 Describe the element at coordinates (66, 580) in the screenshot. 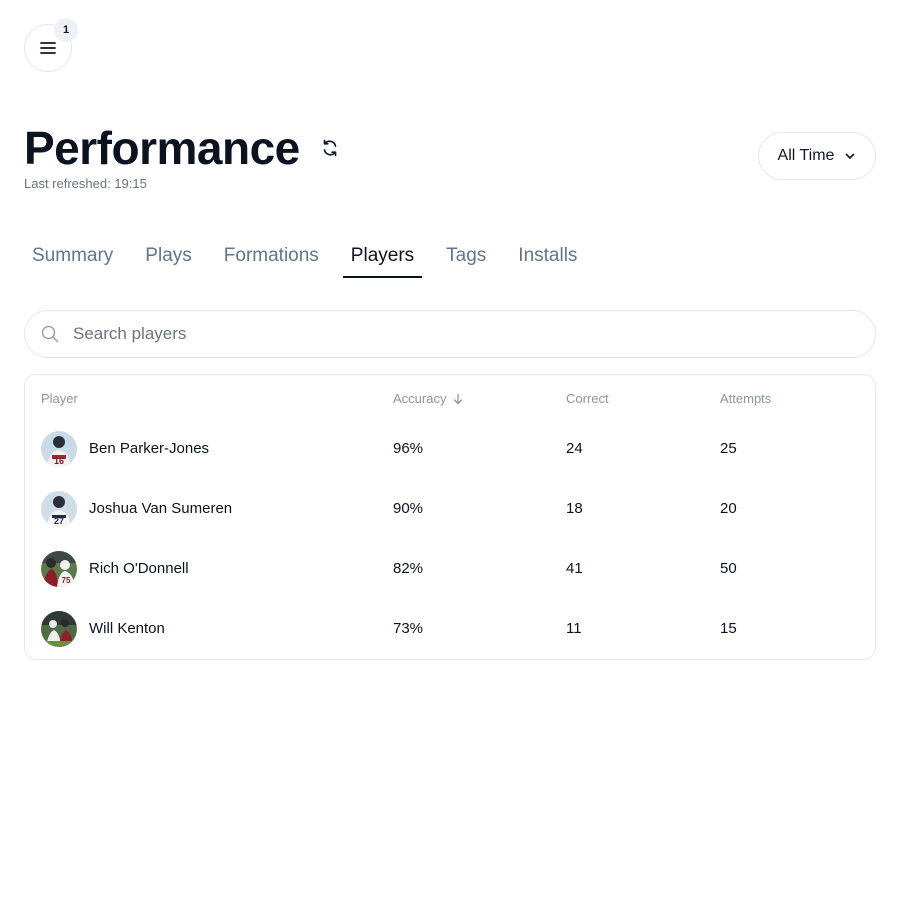

I see `jersey-number: 75` at that location.